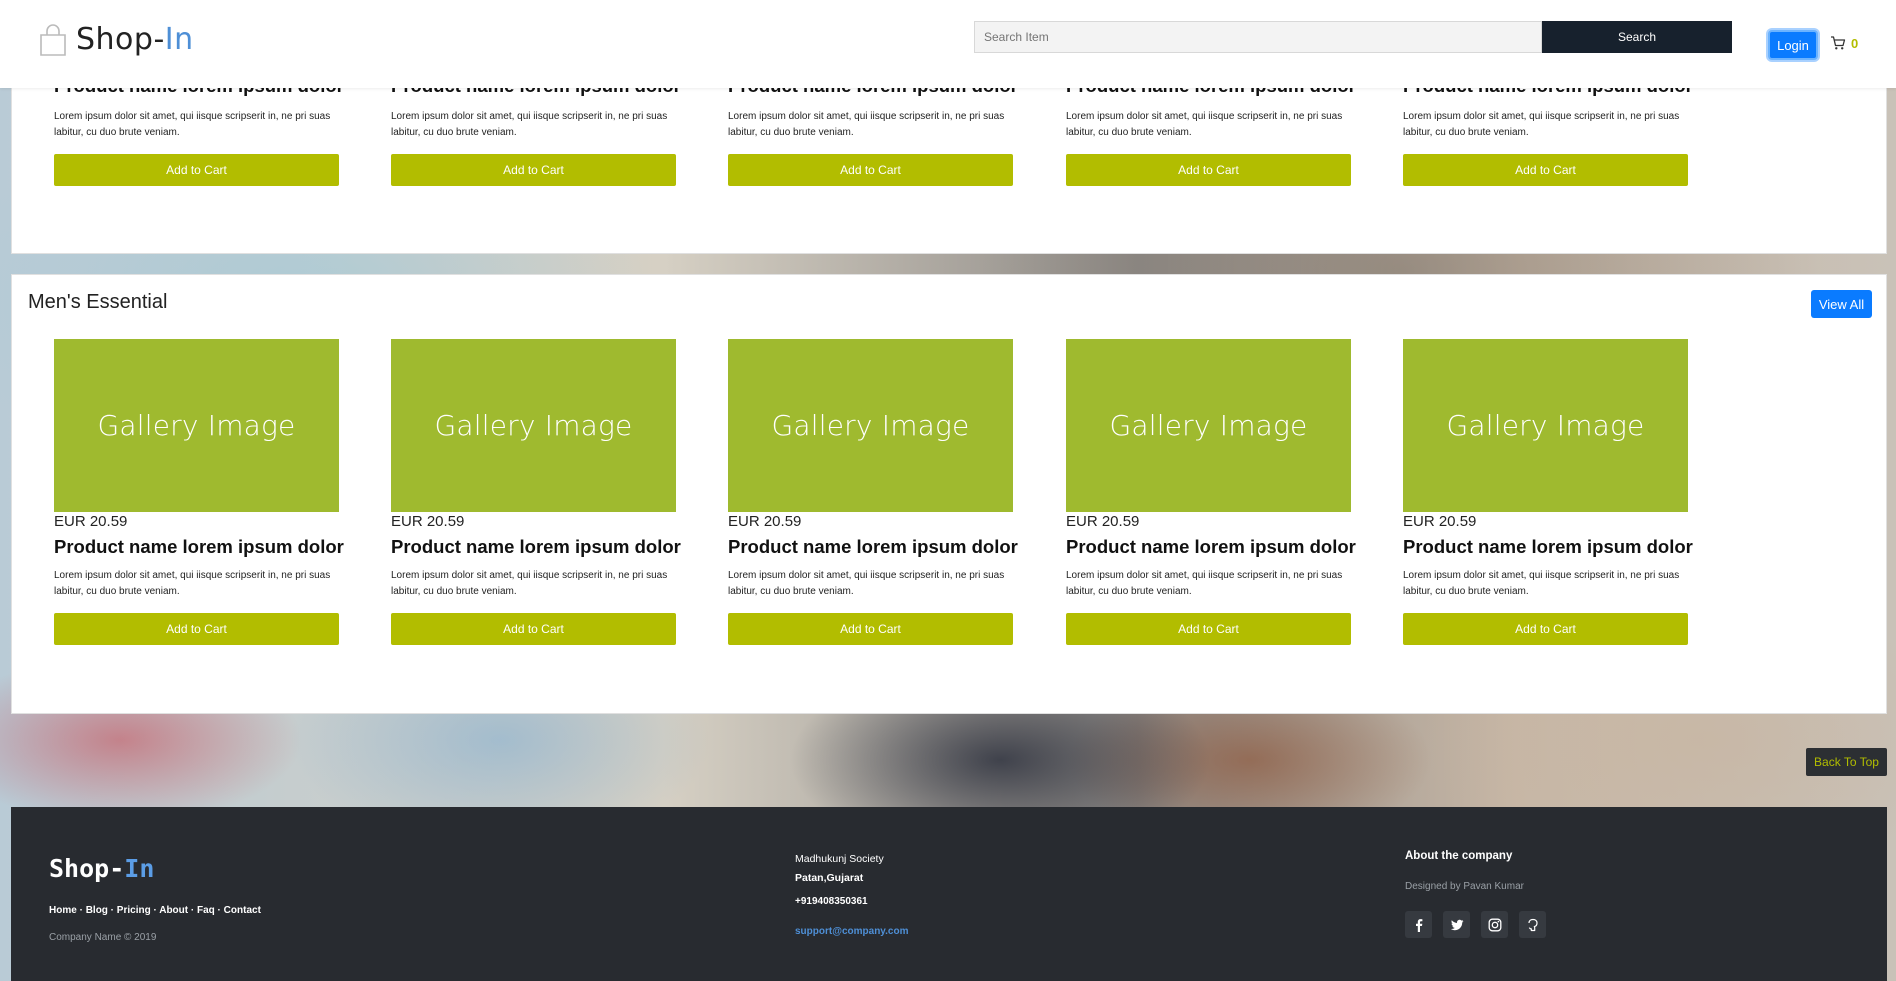 The image size is (1896, 981). I want to click on back-to-top-button: Back To Top, so click(1846, 762).